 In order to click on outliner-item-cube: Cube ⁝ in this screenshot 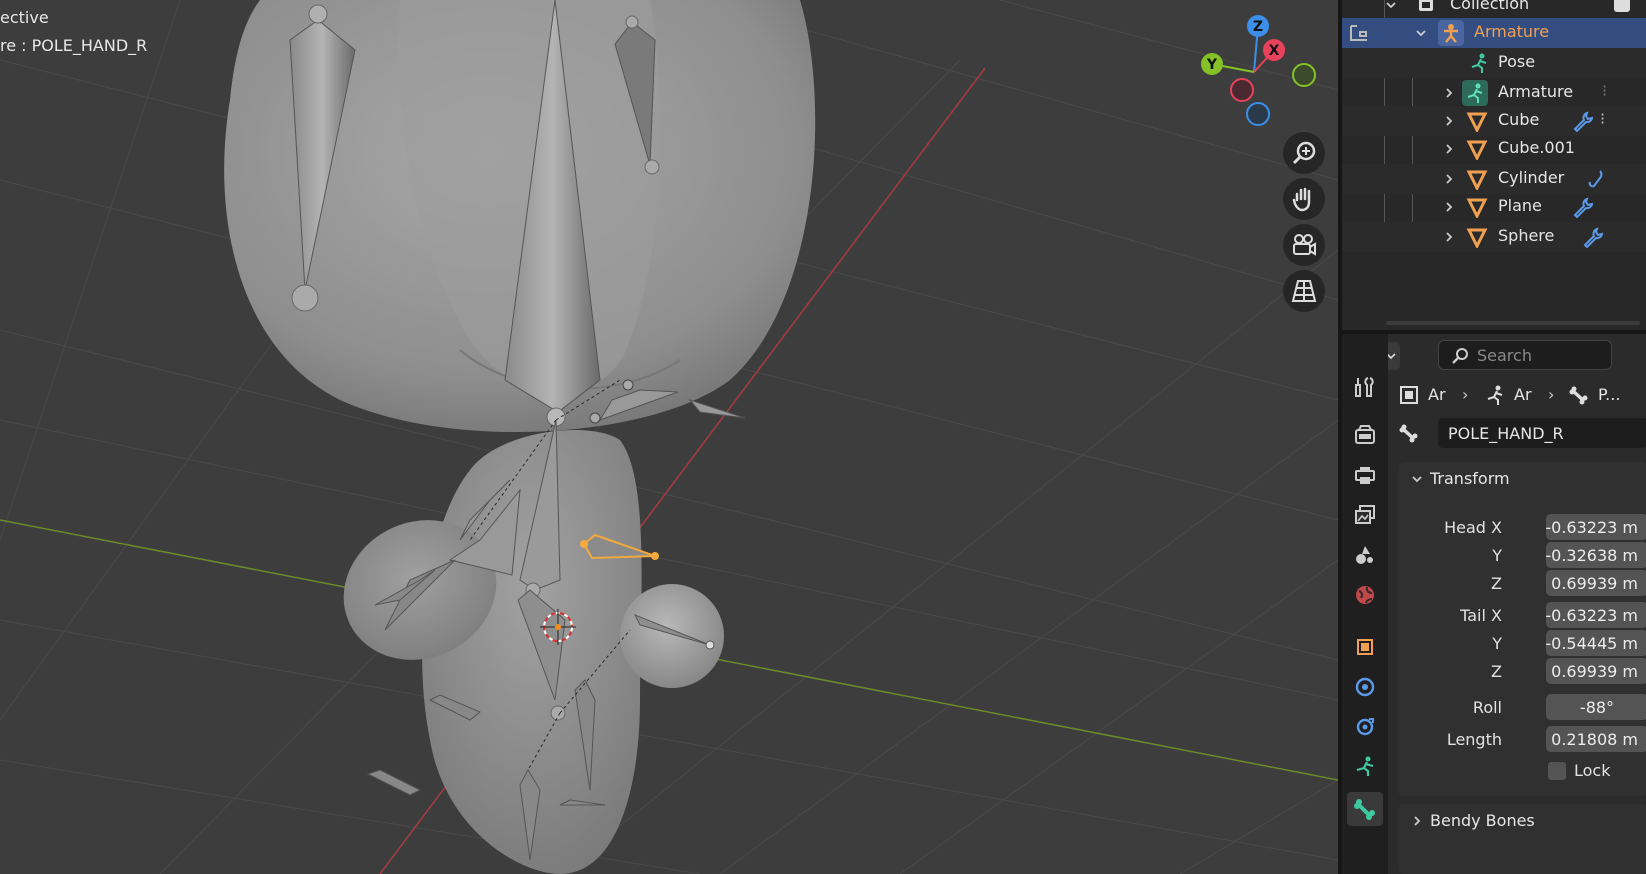, I will do `click(1494, 121)`.